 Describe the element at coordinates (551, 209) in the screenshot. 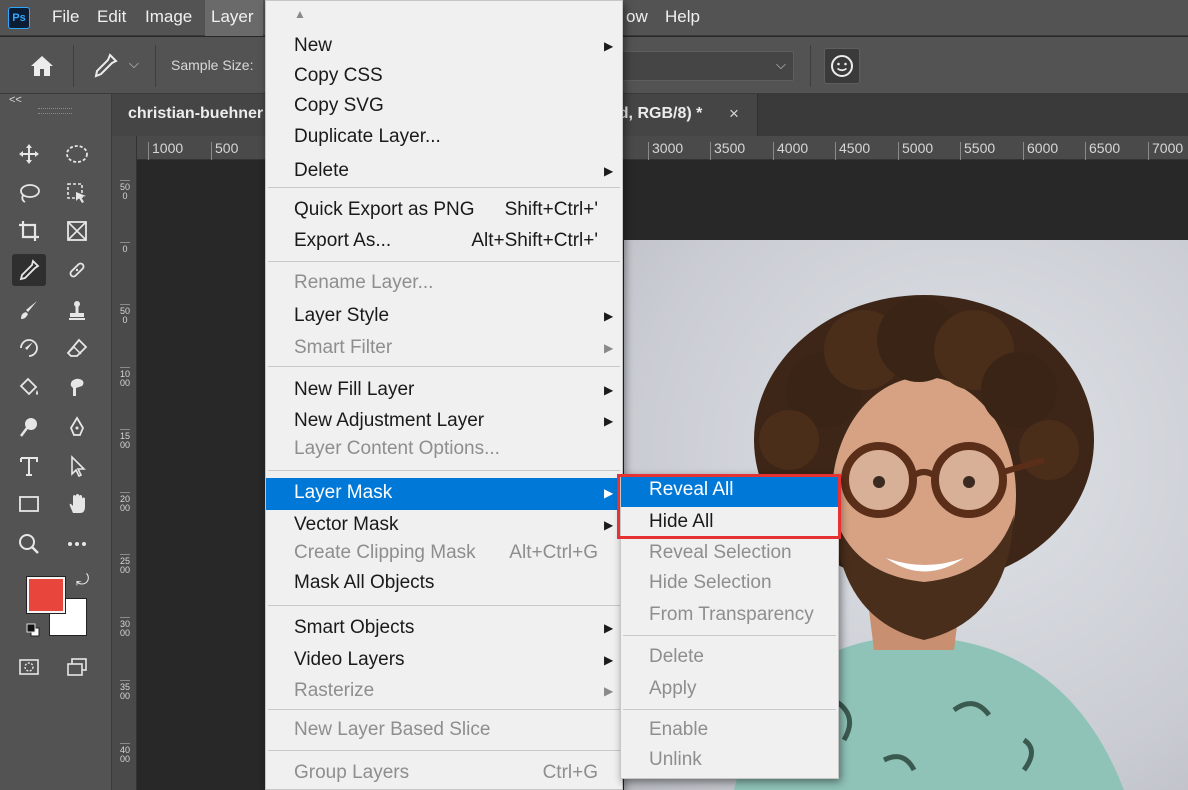

I see `menu-item-shortcut: Shift+Ctrl+'` at that location.